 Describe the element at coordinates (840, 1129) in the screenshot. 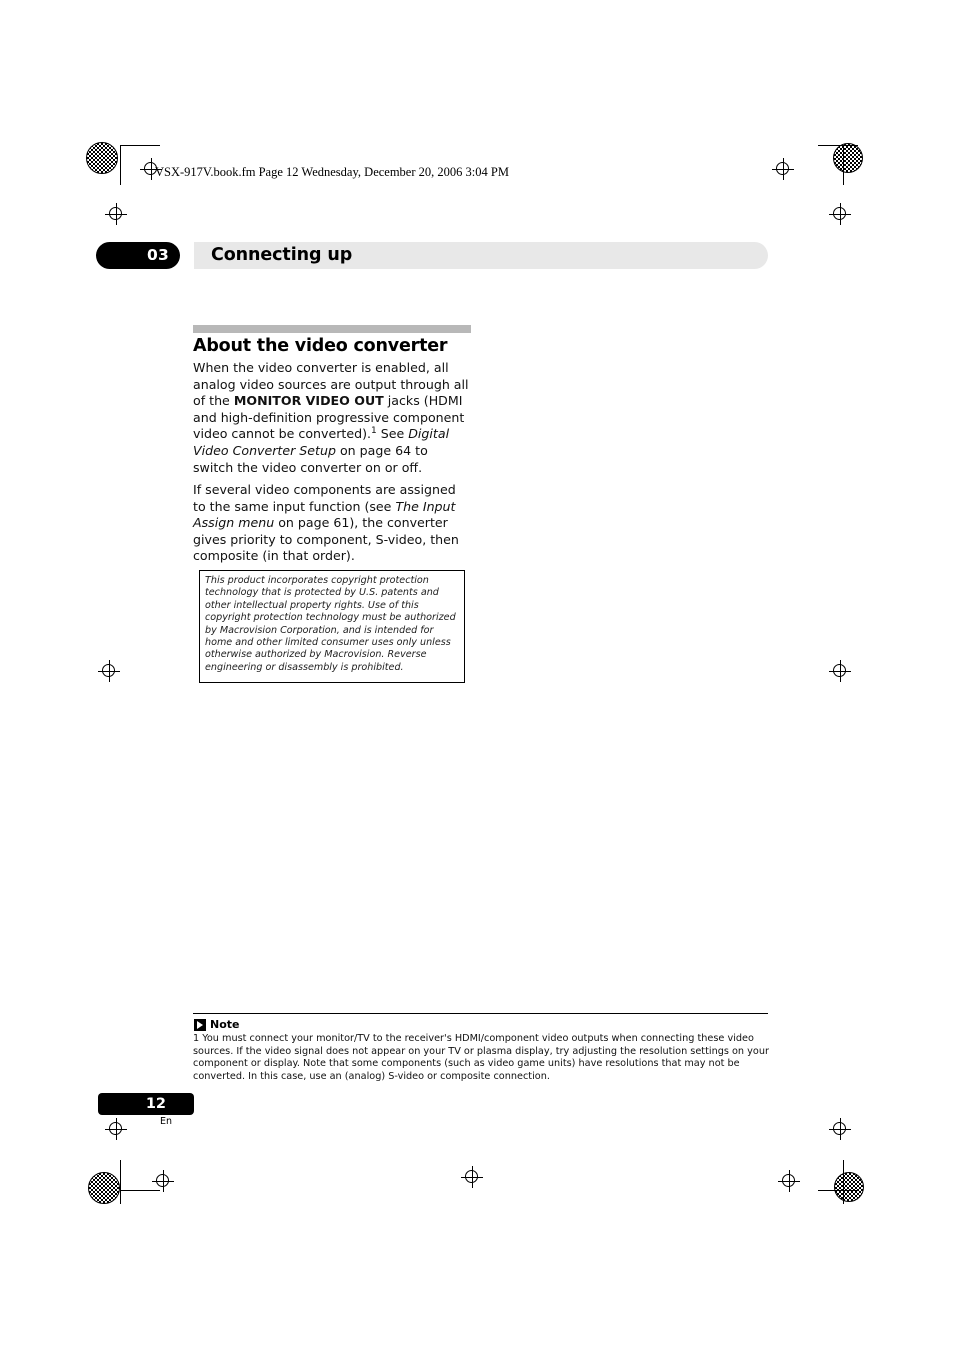

I see `crosshair-right-lower` at that location.